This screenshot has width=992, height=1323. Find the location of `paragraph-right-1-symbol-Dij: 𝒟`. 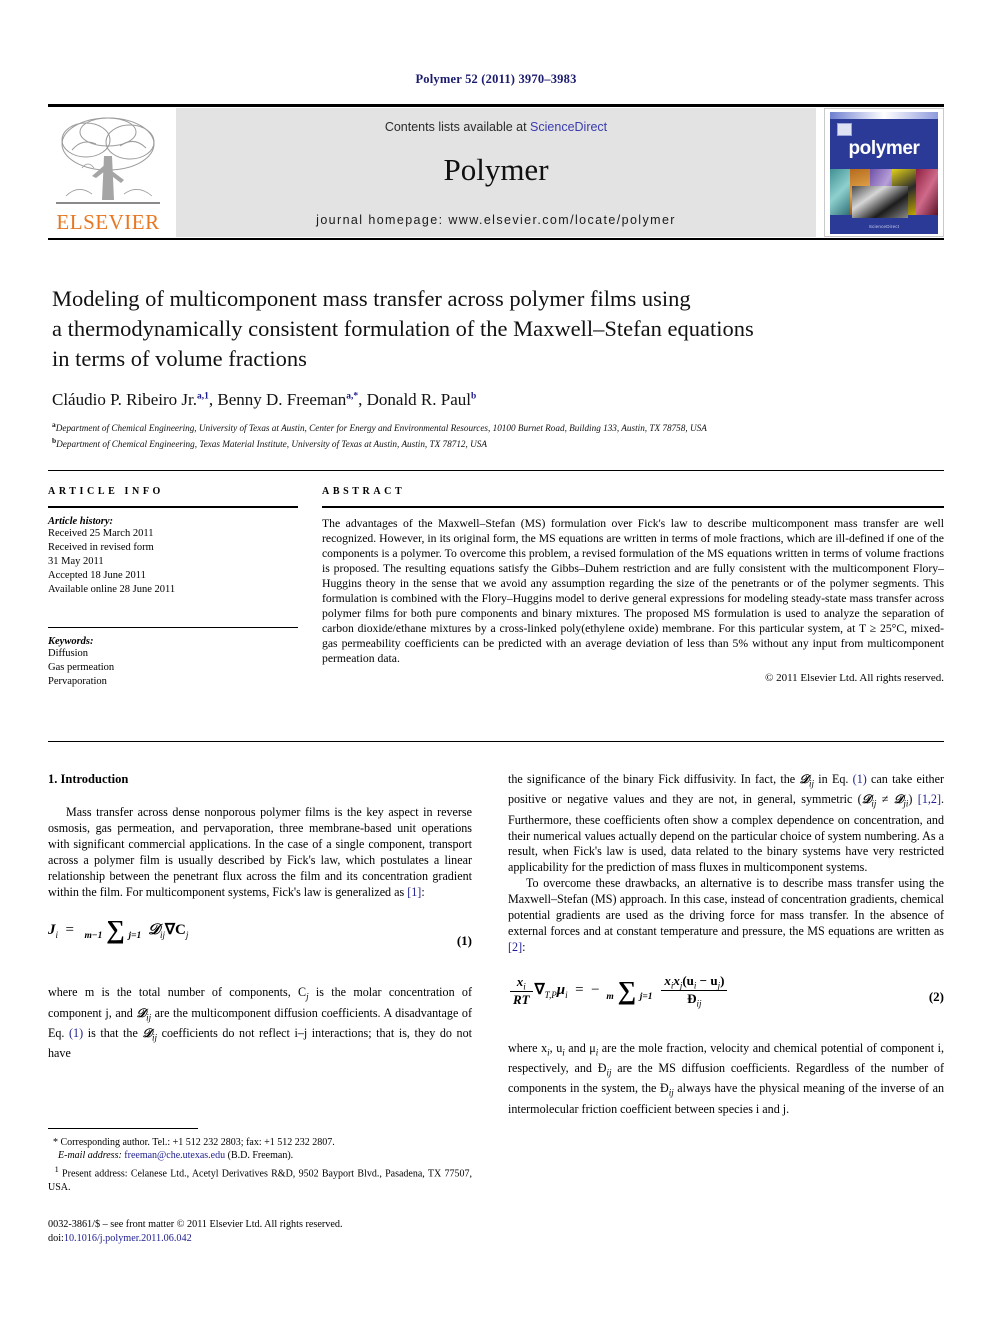

paragraph-right-1-symbol-Dij: 𝒟 is located at coordinates (866, 799).